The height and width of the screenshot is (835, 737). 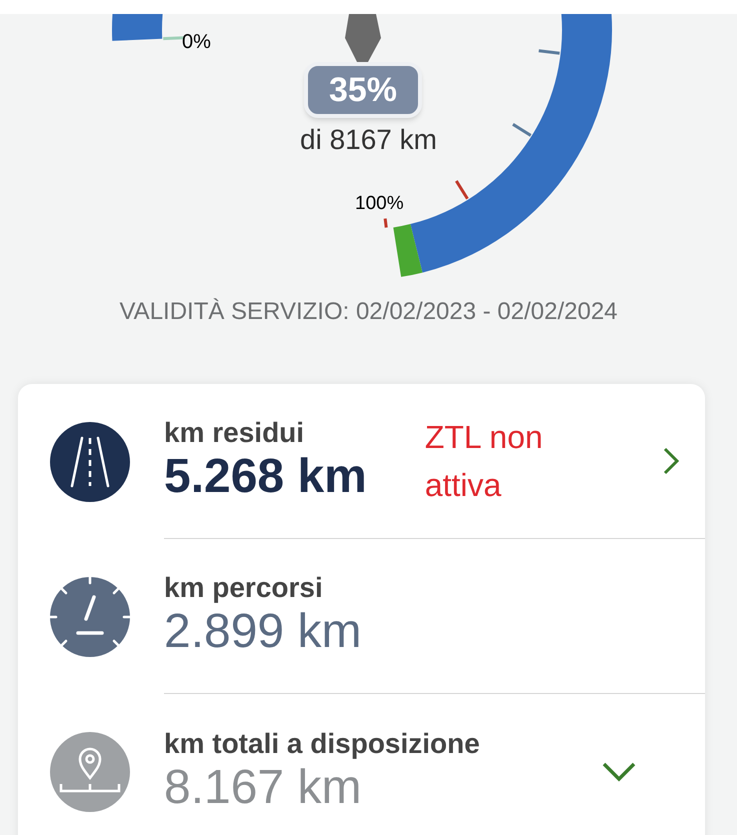 What do you see at coordinates (263, 632) in the screenshot?
I see `km-value: 2.899 km` at bounding box center [263, 632].